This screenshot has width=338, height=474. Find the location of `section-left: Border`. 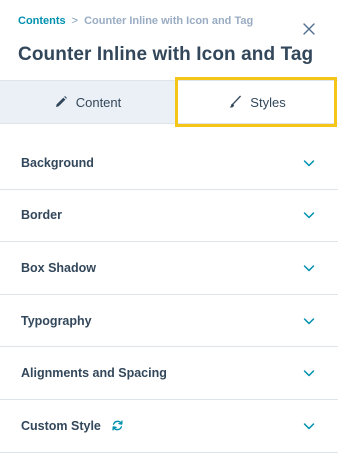

section-left: Border is located at coordinates (41, 215).